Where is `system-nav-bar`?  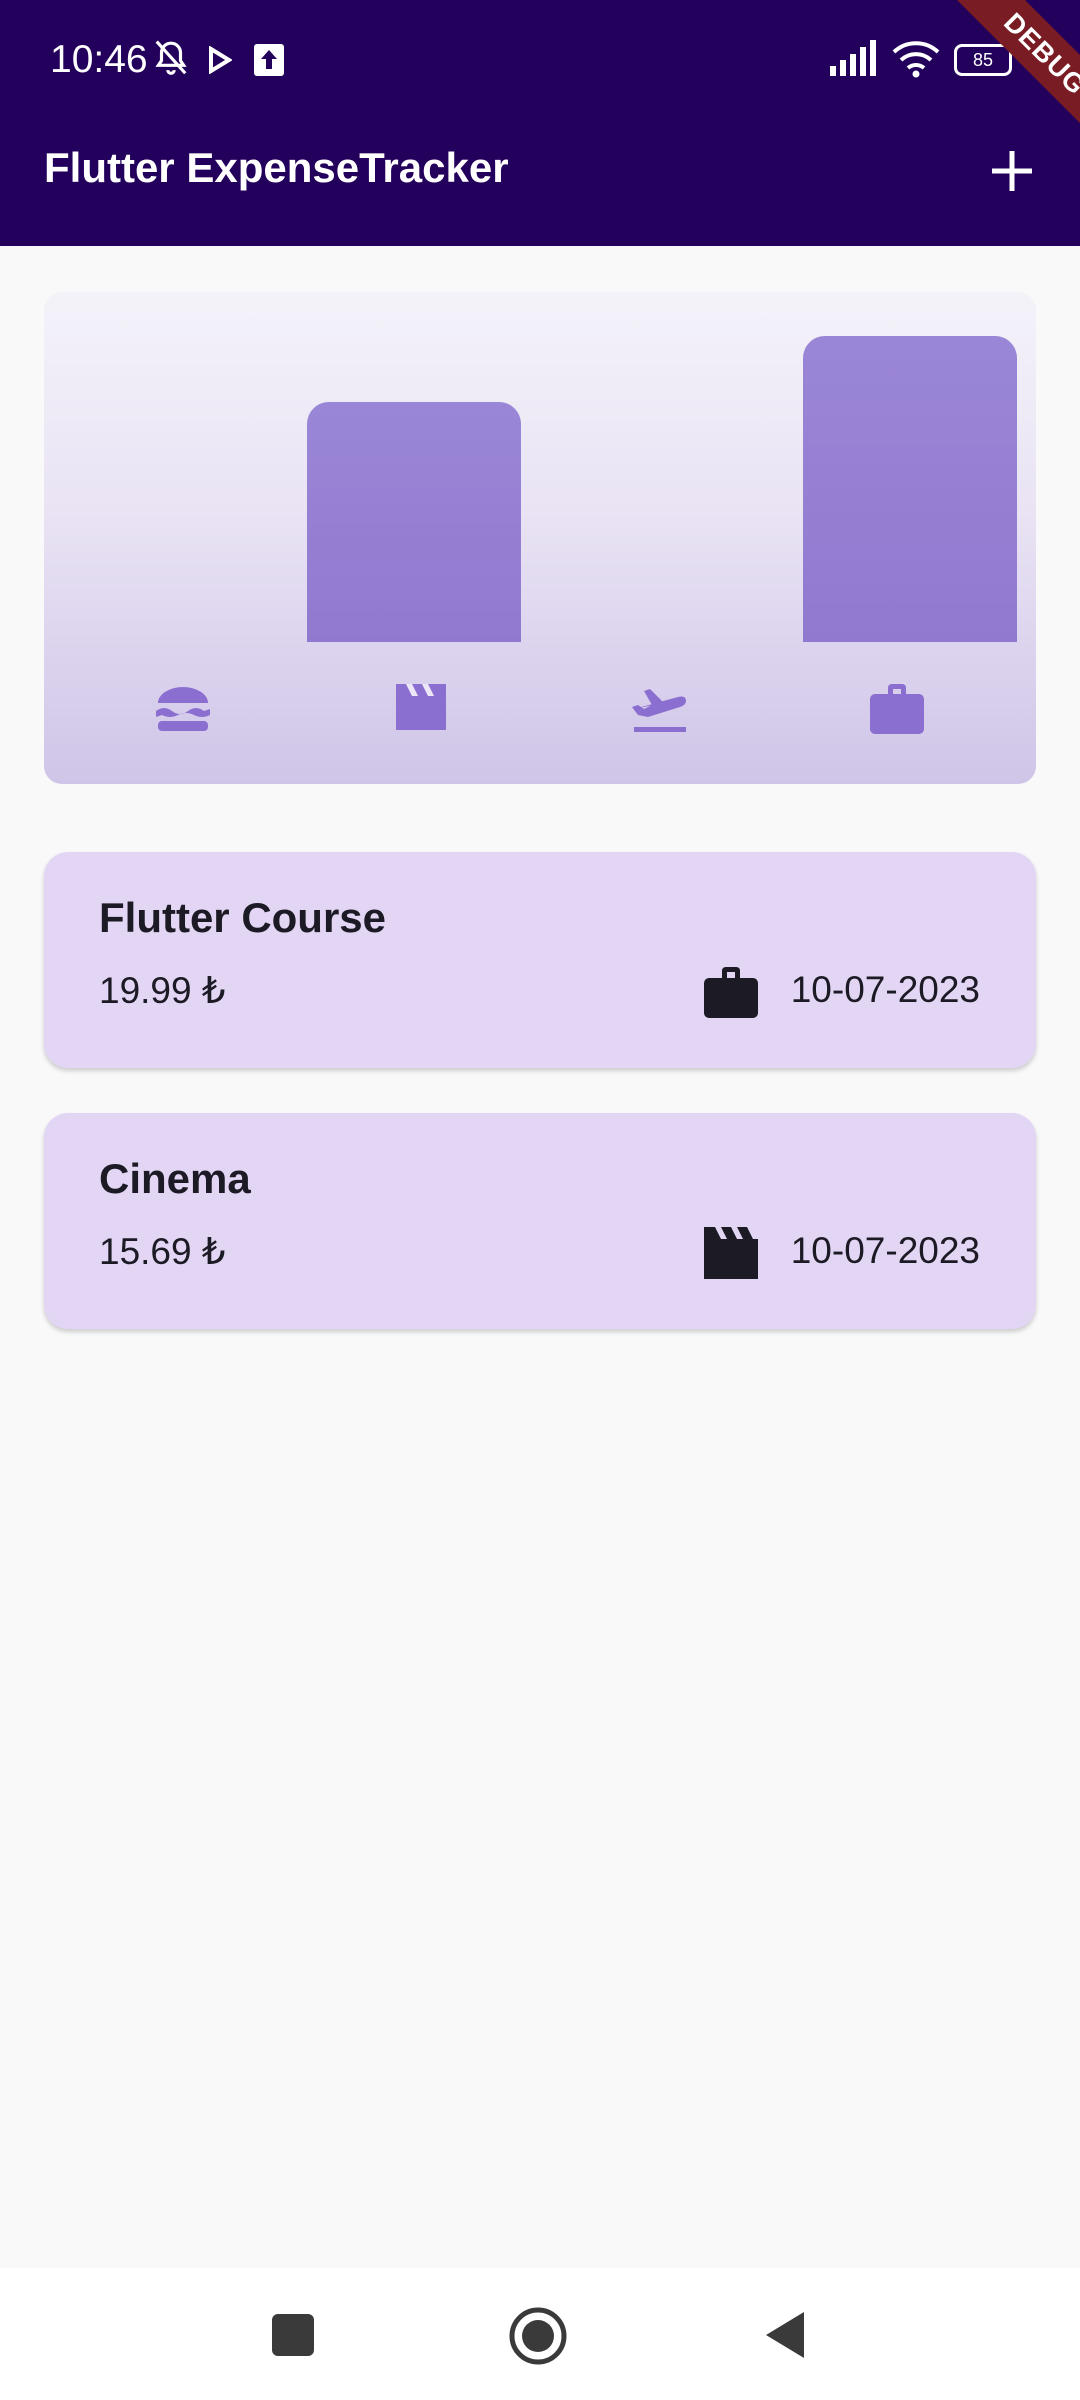 system-nav-bar is located at coordinates (540, 2334).